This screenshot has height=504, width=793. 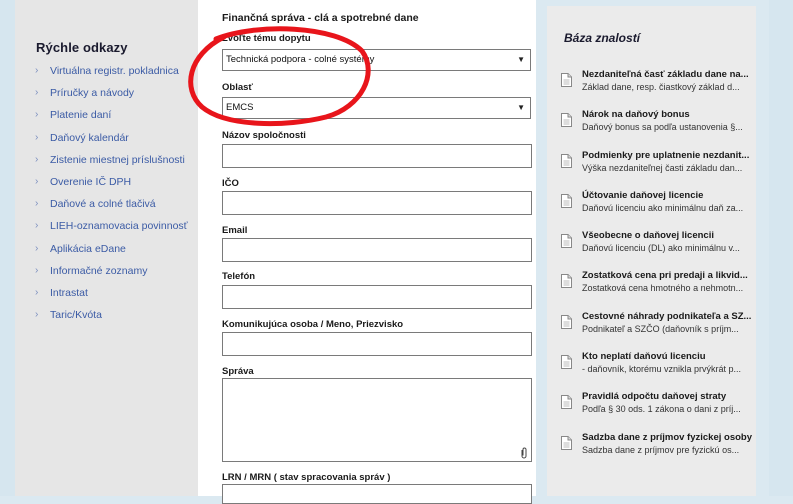 What do you see at coordinates (103, 204) in the screenshot?
I see `quick-link-label: Daňové a colné tlačivá` at bounding box center [103, 204].